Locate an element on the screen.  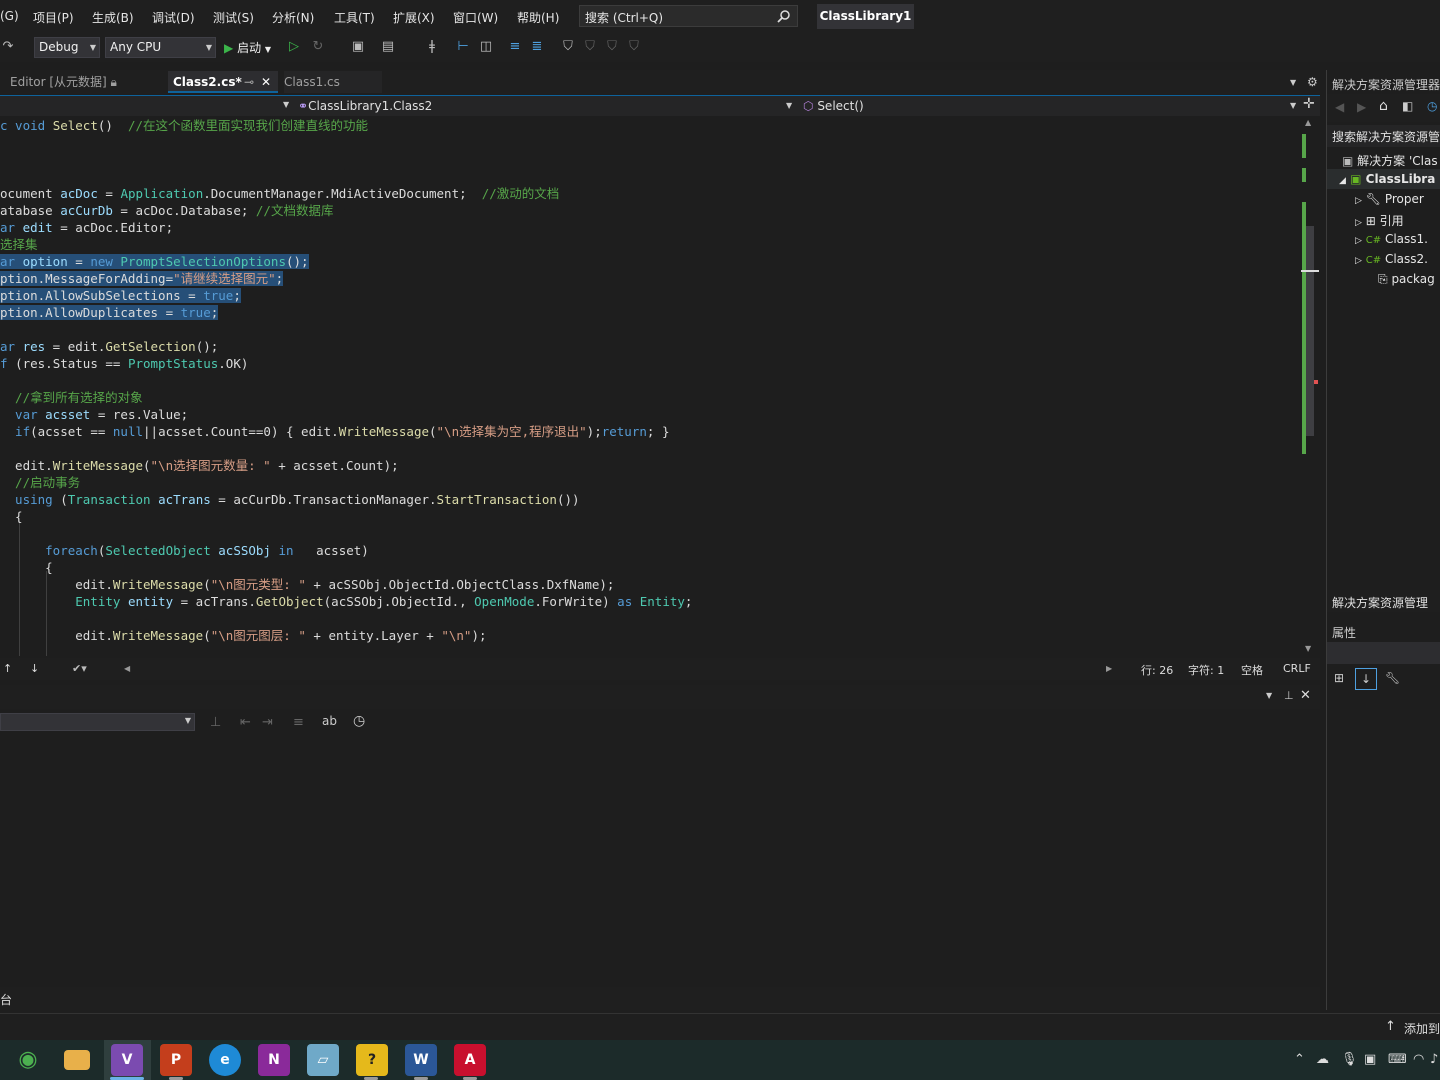
next-message-icon: ⇥ is located at coordinates (267, 722).